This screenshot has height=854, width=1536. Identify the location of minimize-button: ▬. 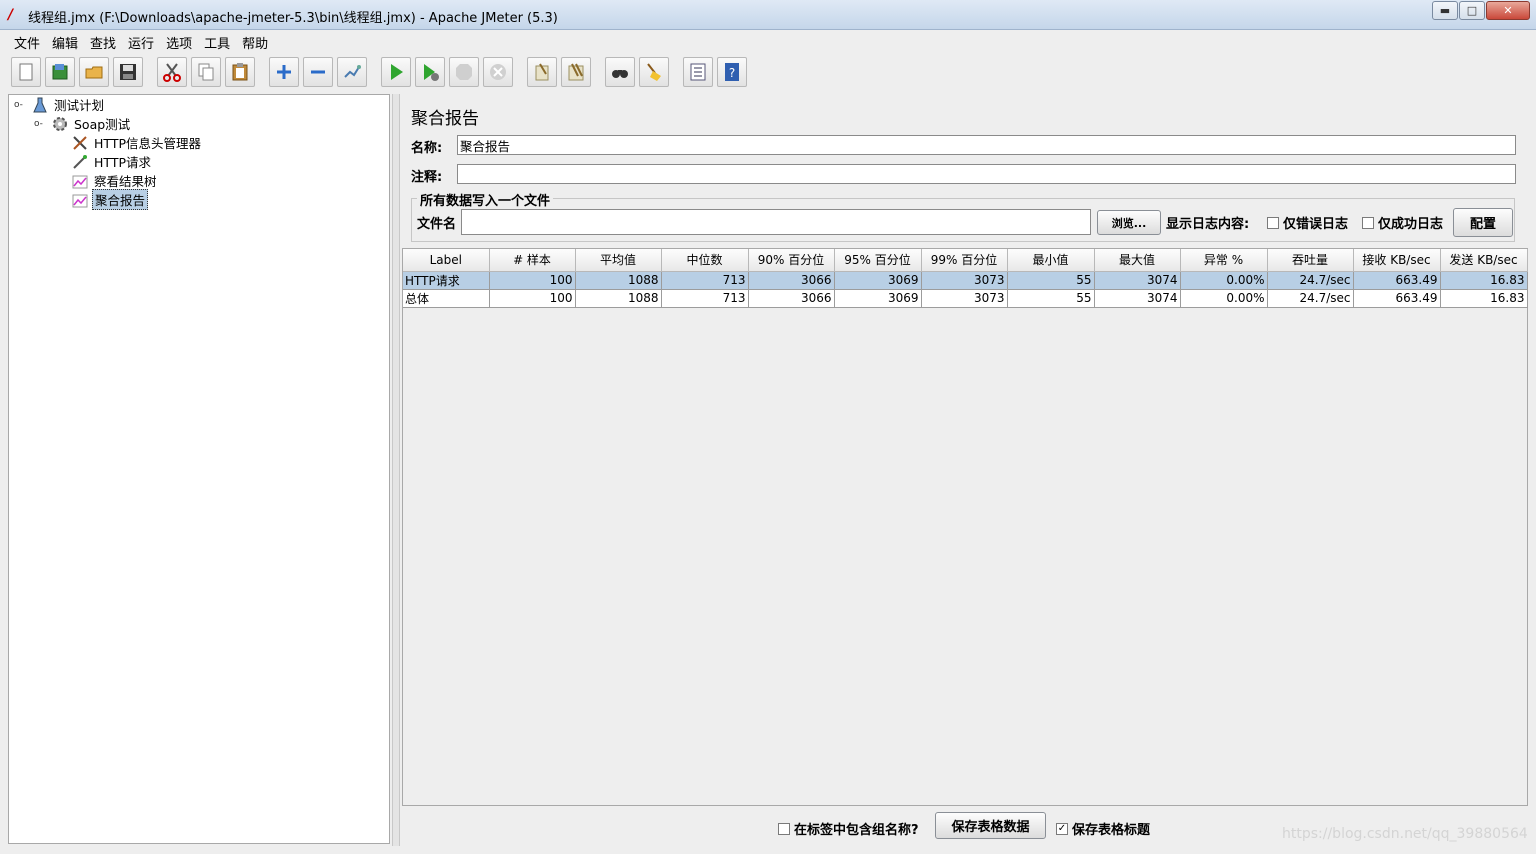
(1445, 10).